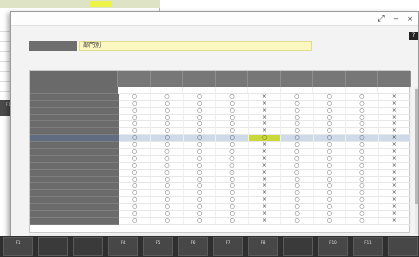  Describe the element at coordinates (228, 242) in the screenshot. I see `function-key-code: F7` at that location.